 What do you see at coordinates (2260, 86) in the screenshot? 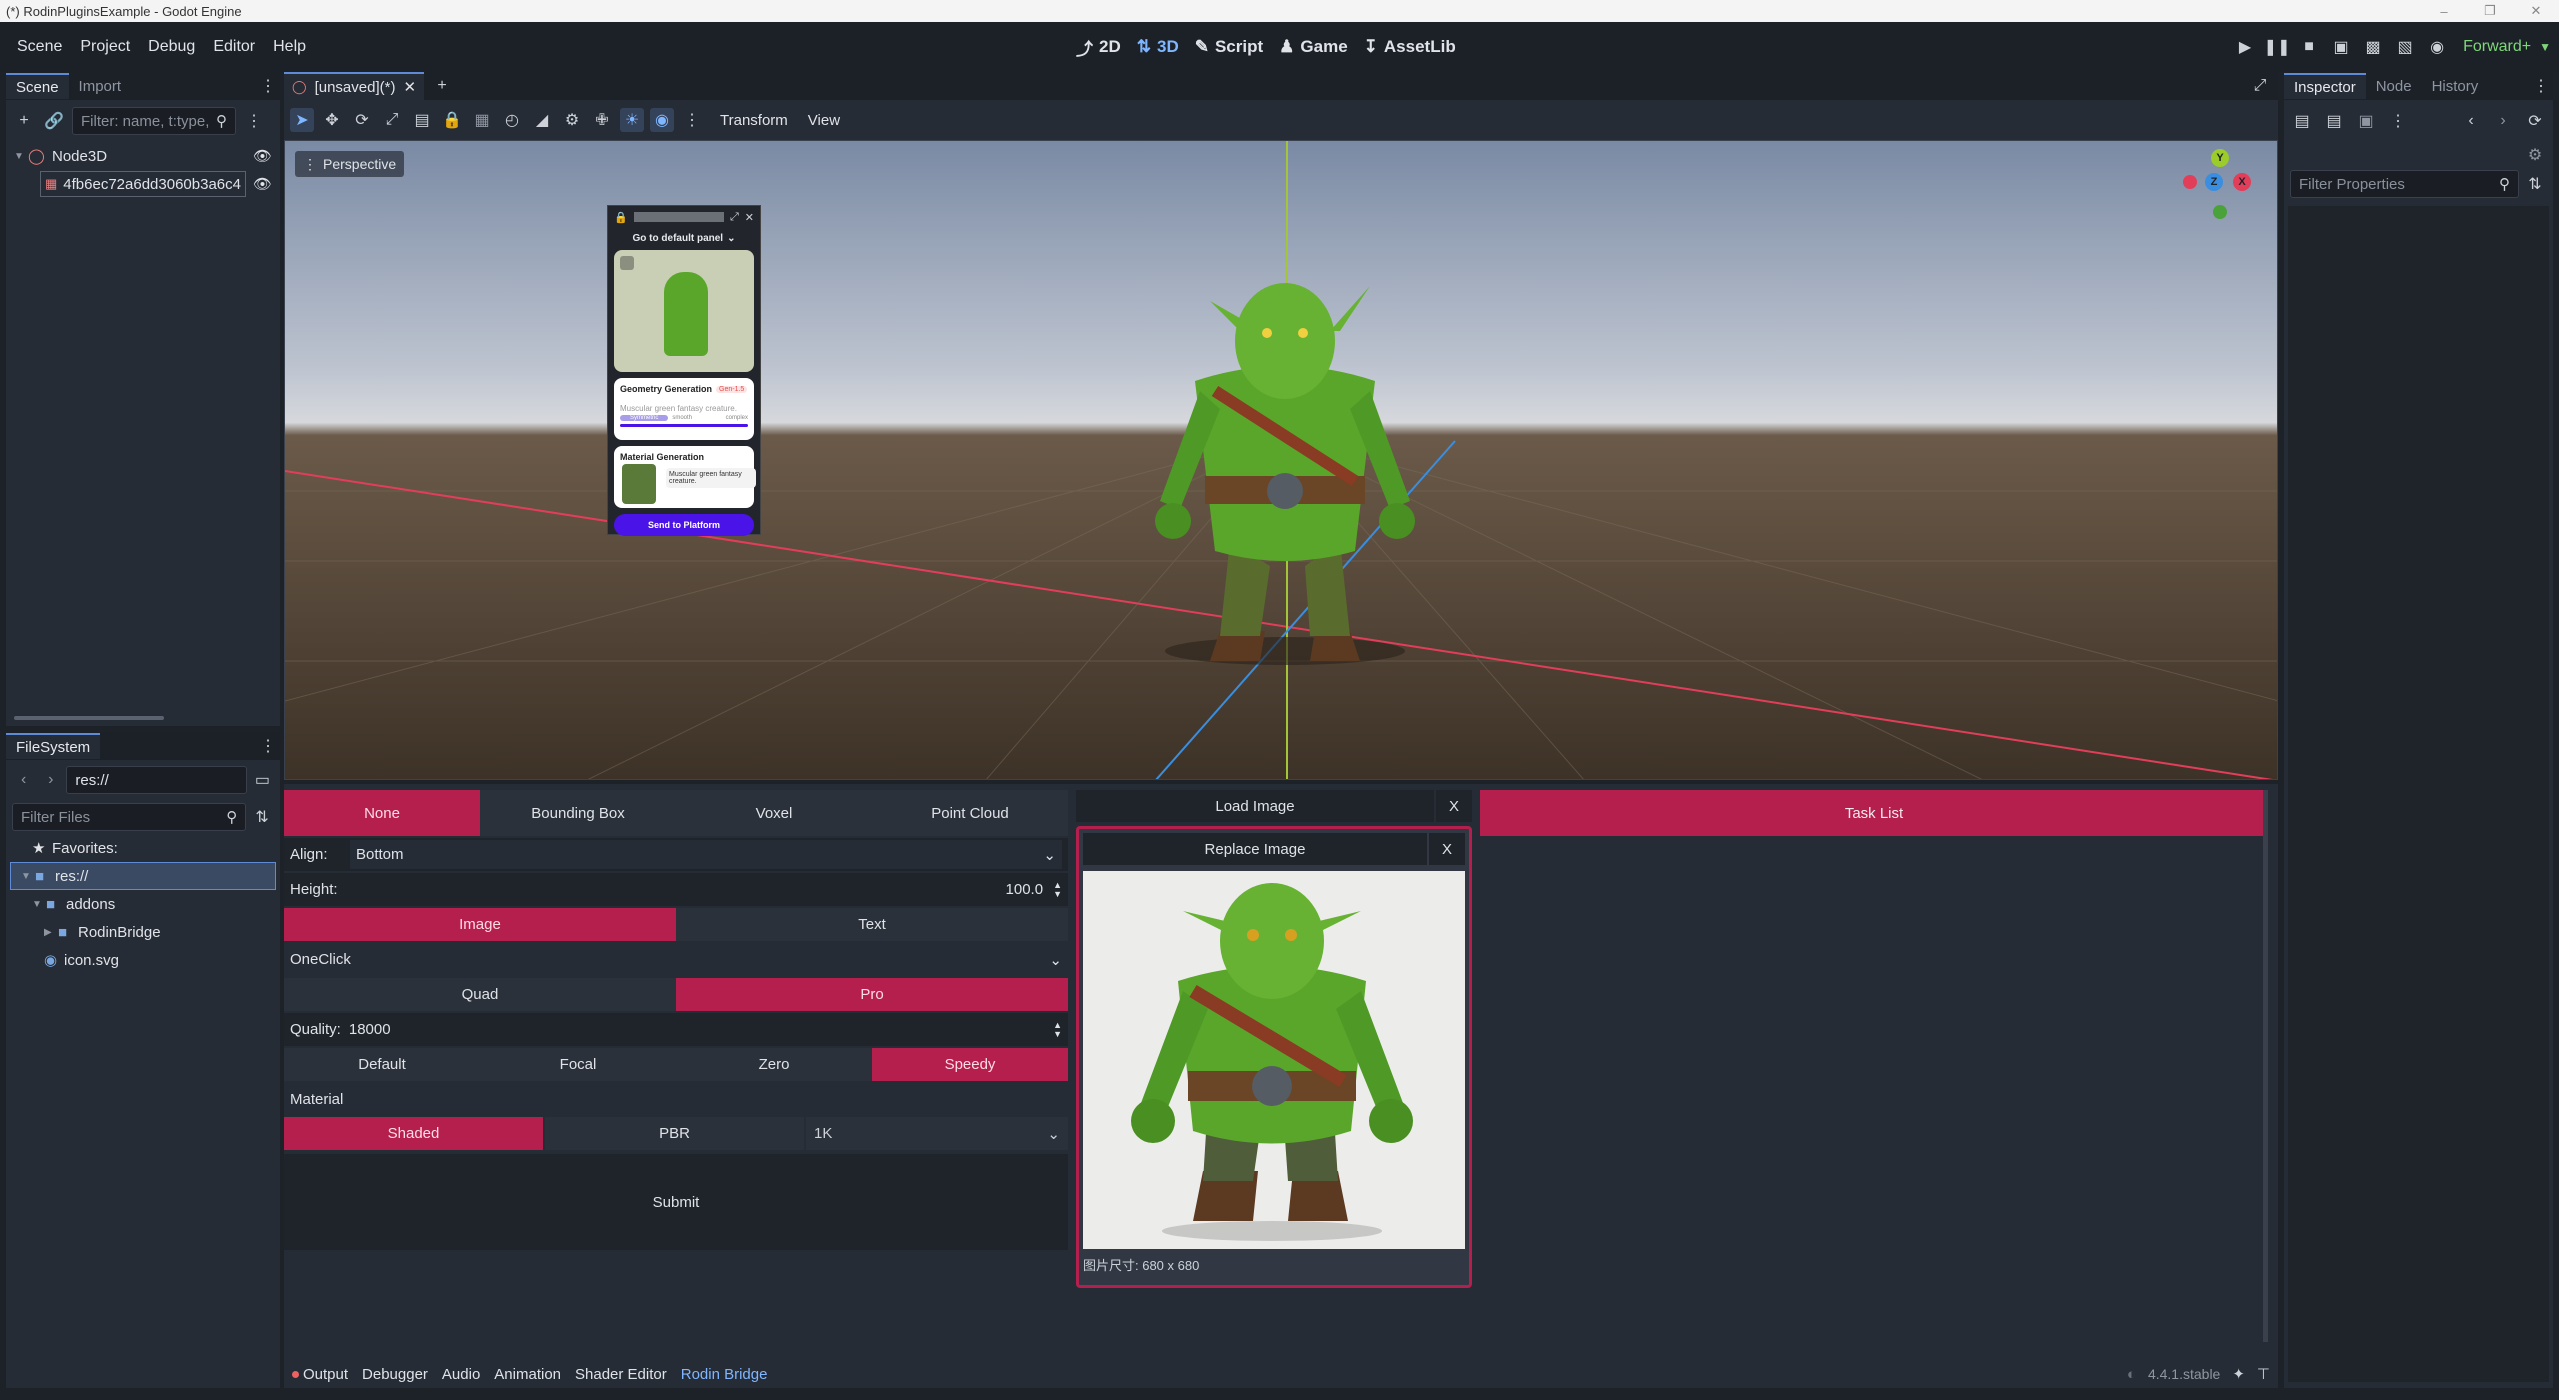
I see `distraction-free-icon: ⤢` at bounding box center [2260, 86].